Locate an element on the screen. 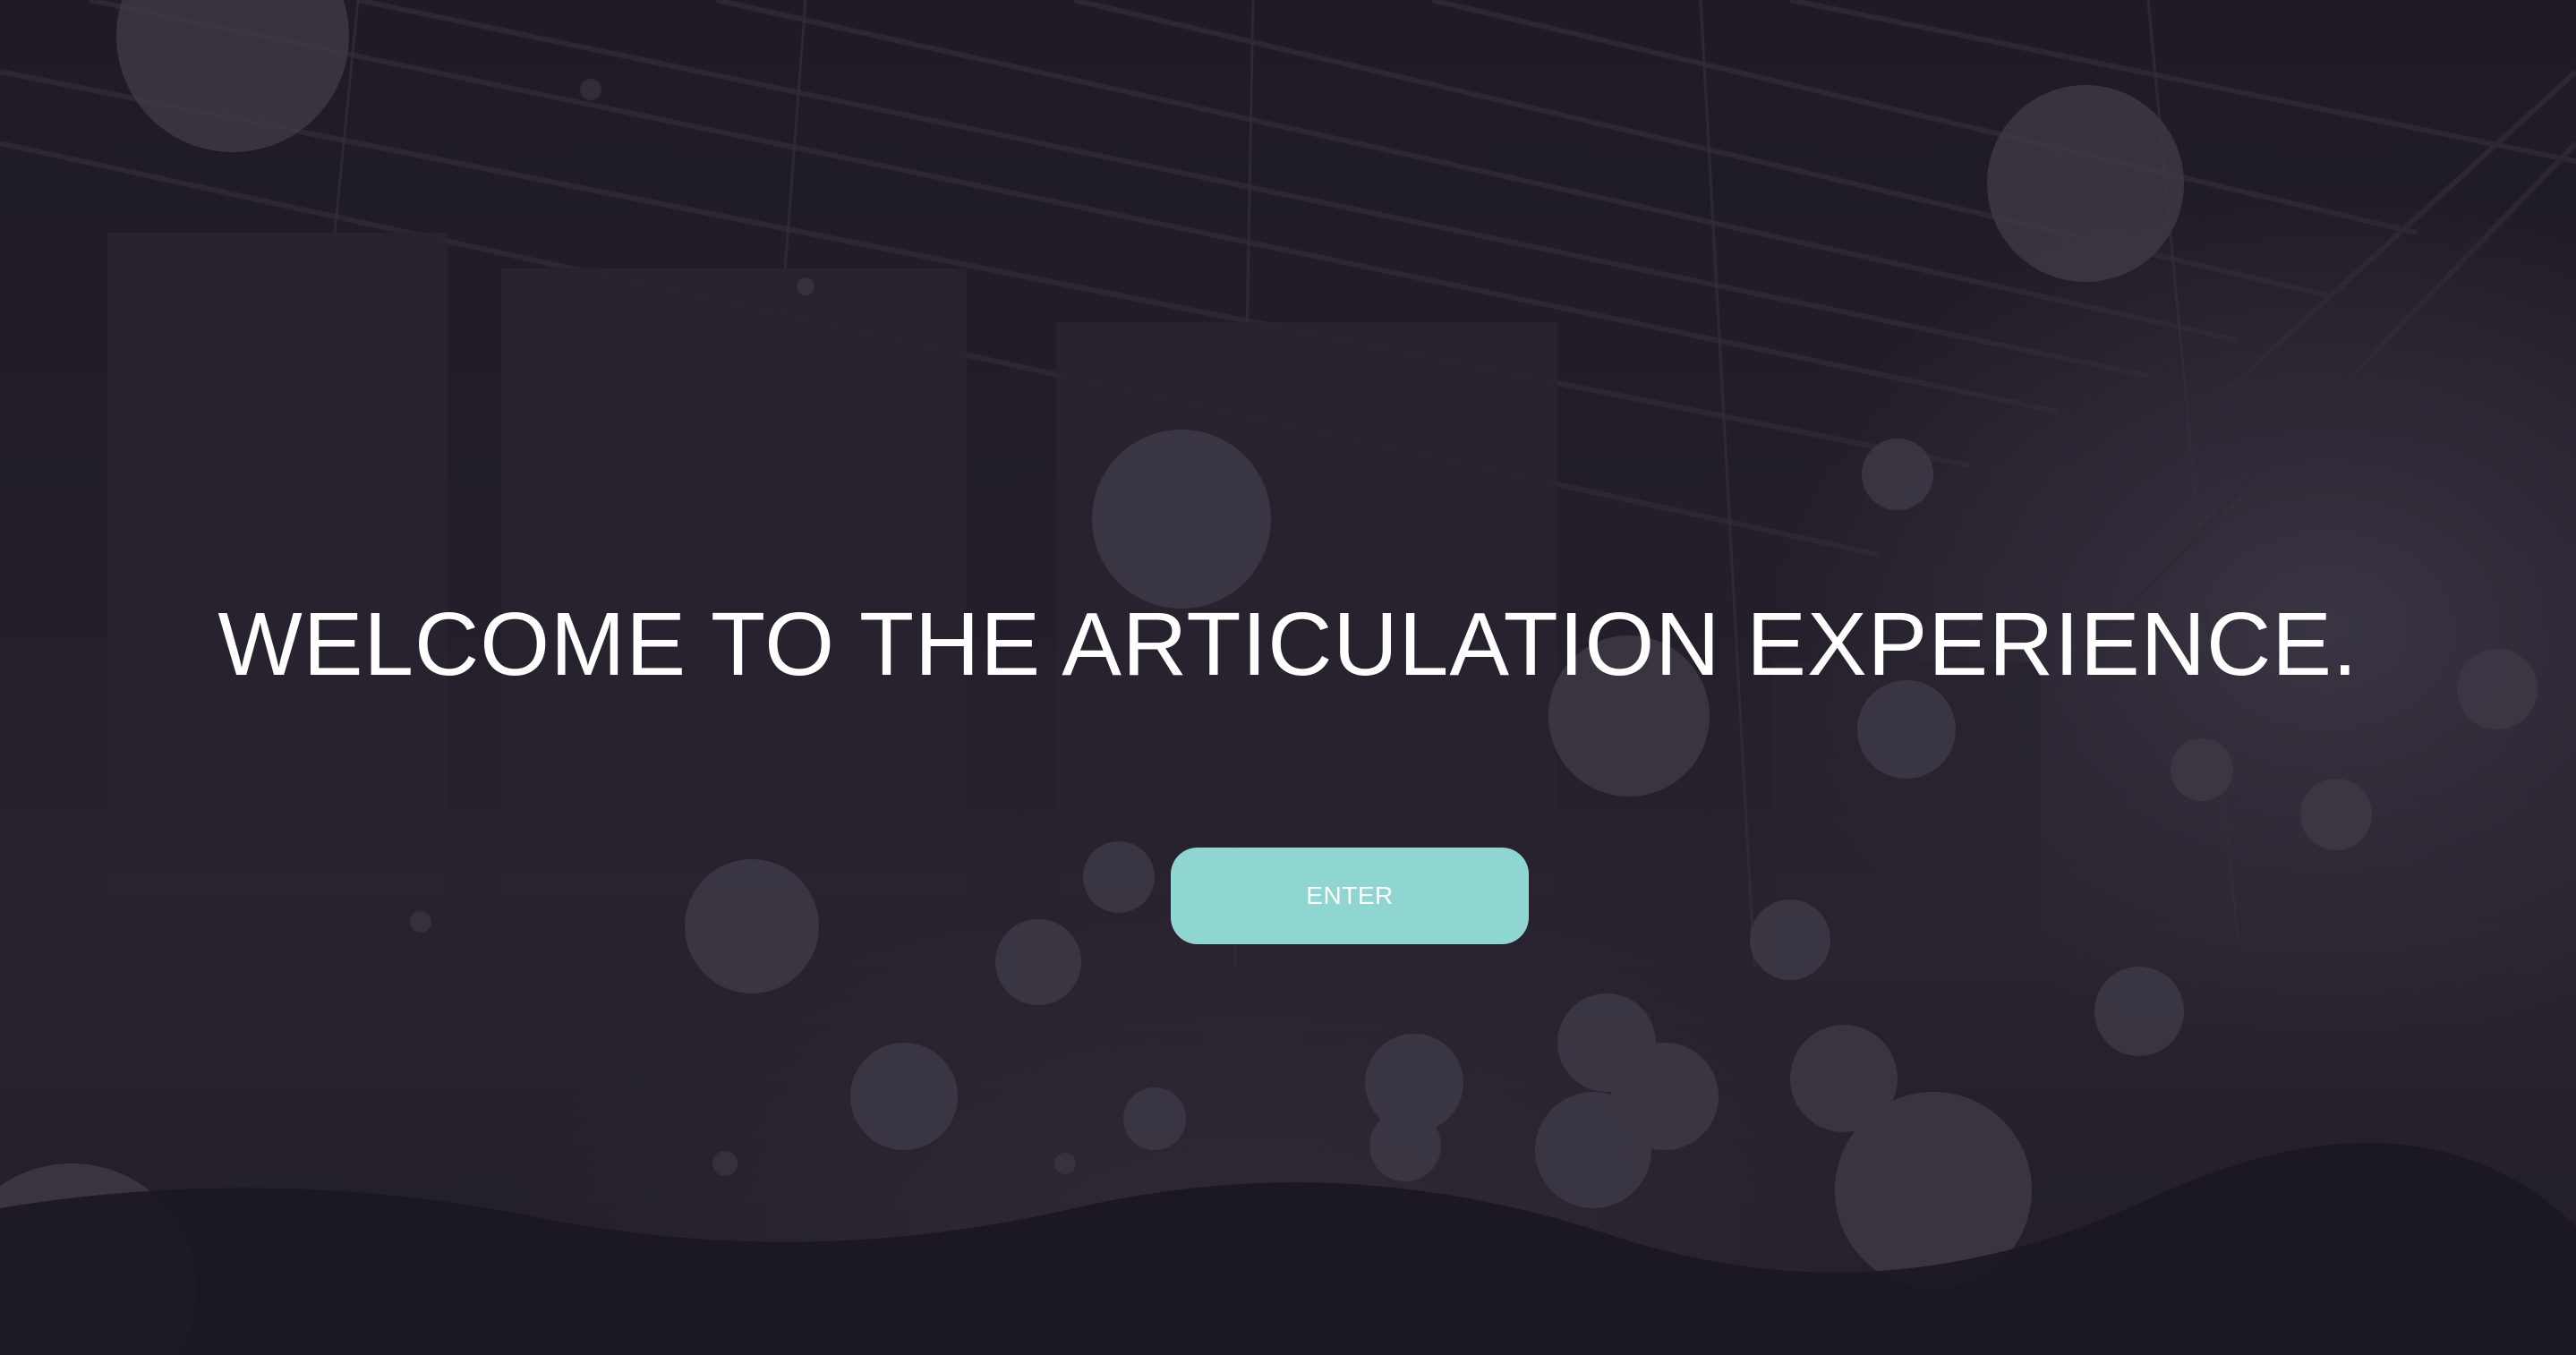  enter-button: ENTER is located at coordinates (1350, 896).